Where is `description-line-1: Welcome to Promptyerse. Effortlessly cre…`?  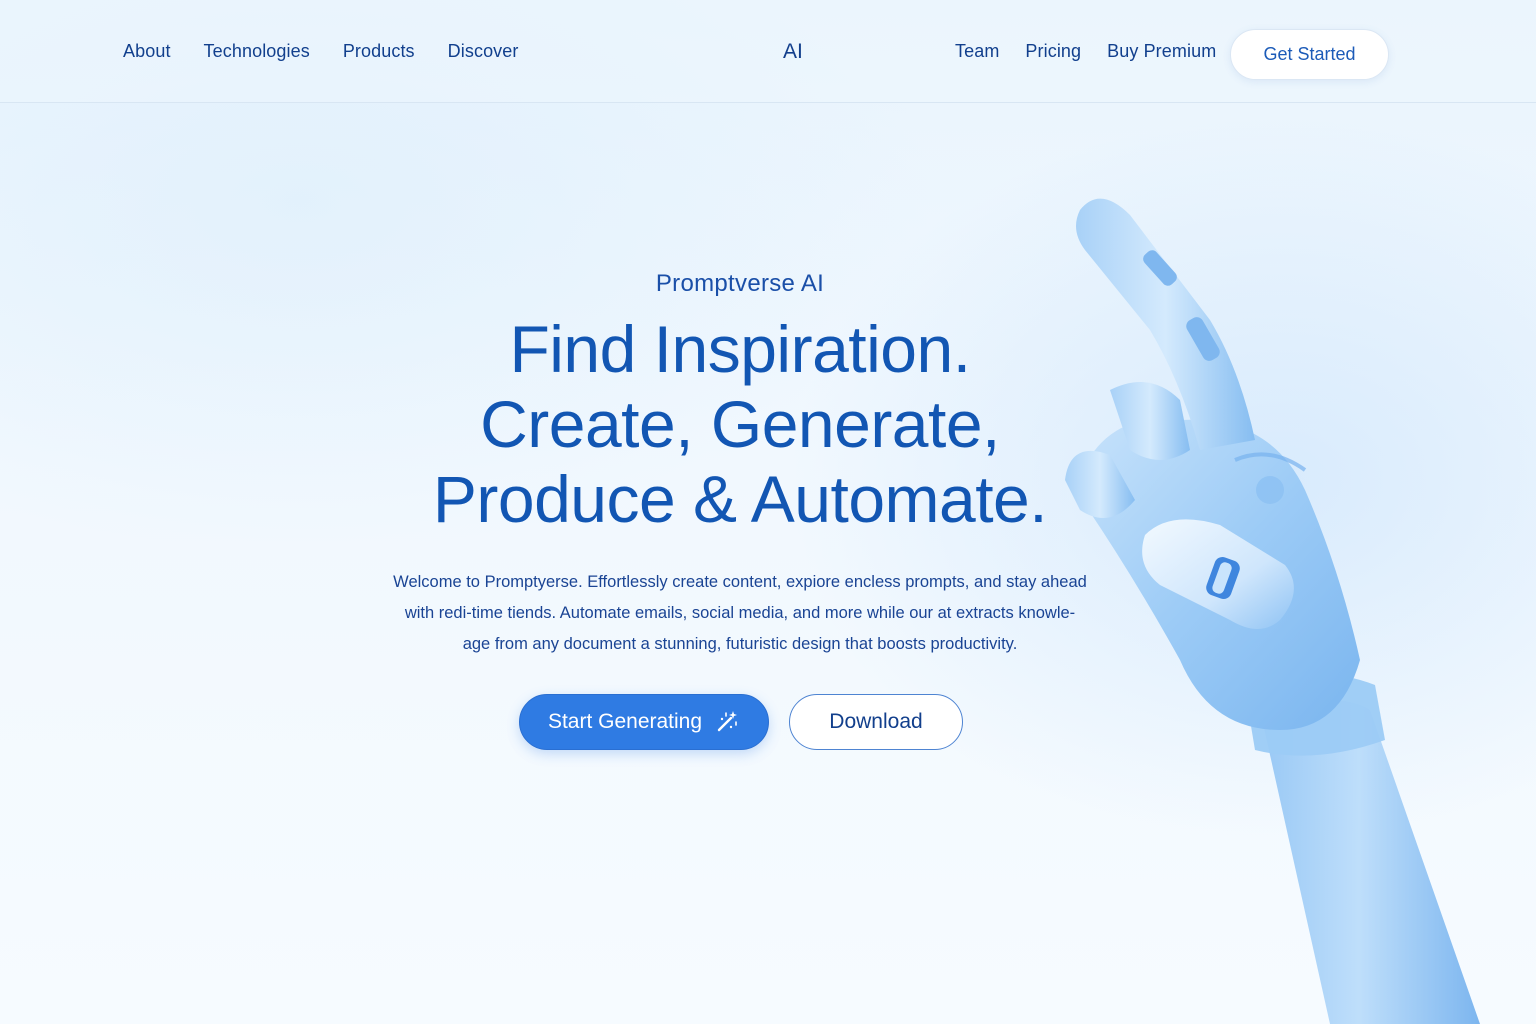 description-line-1: Welcome to Promptyerse. Effortlessly cre… is located at coordinates (740, 582).